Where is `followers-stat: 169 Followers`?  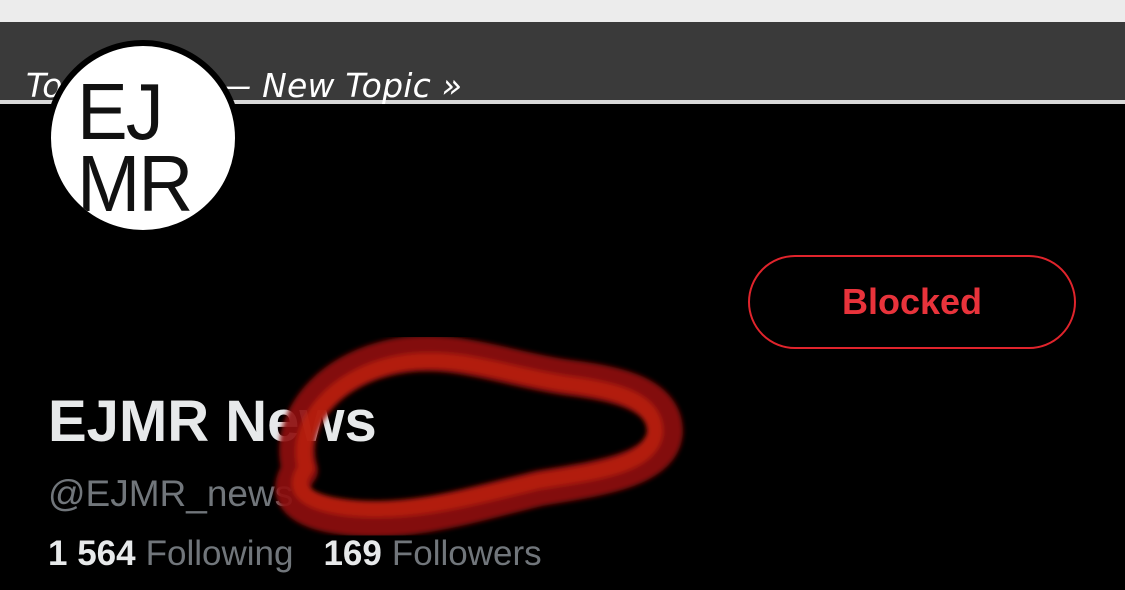
followers-stat: 169 Followers is located at coordinates (432, 554).